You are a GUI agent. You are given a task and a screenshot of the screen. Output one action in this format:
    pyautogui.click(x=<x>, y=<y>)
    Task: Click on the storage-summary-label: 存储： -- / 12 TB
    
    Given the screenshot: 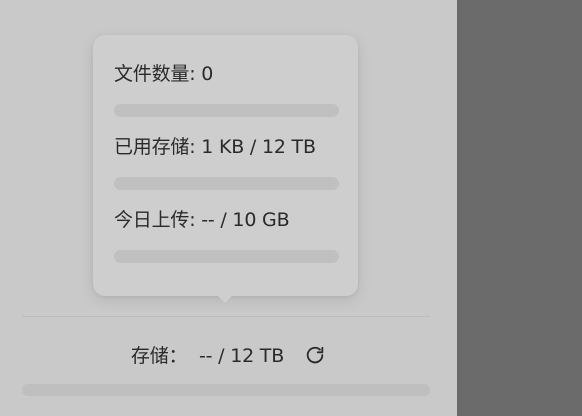 What is the action you would take?
    pyautogui.click(x=207, y=356)
    